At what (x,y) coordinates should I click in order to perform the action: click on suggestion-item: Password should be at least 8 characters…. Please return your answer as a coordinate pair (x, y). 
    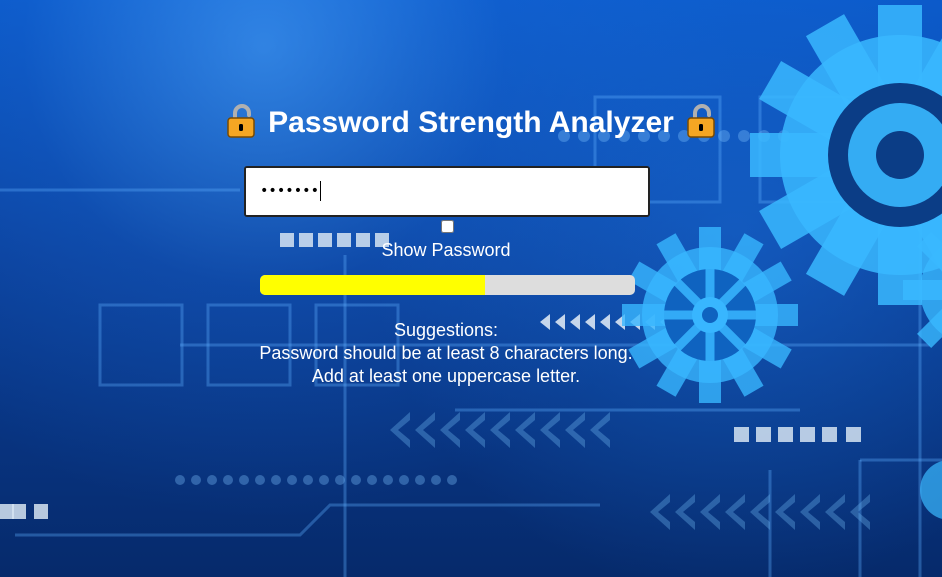
    Looking at the image, I should click on (446, 353).